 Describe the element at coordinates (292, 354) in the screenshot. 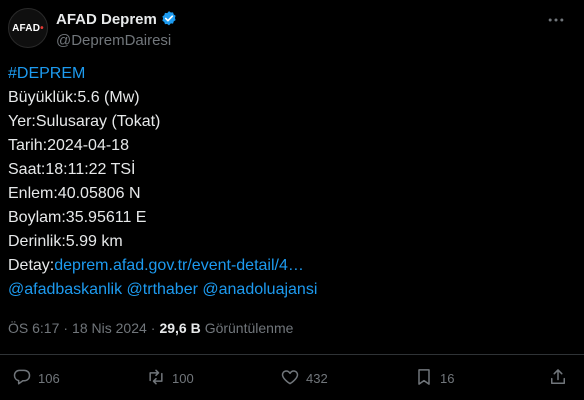

I see `divider` at that location.